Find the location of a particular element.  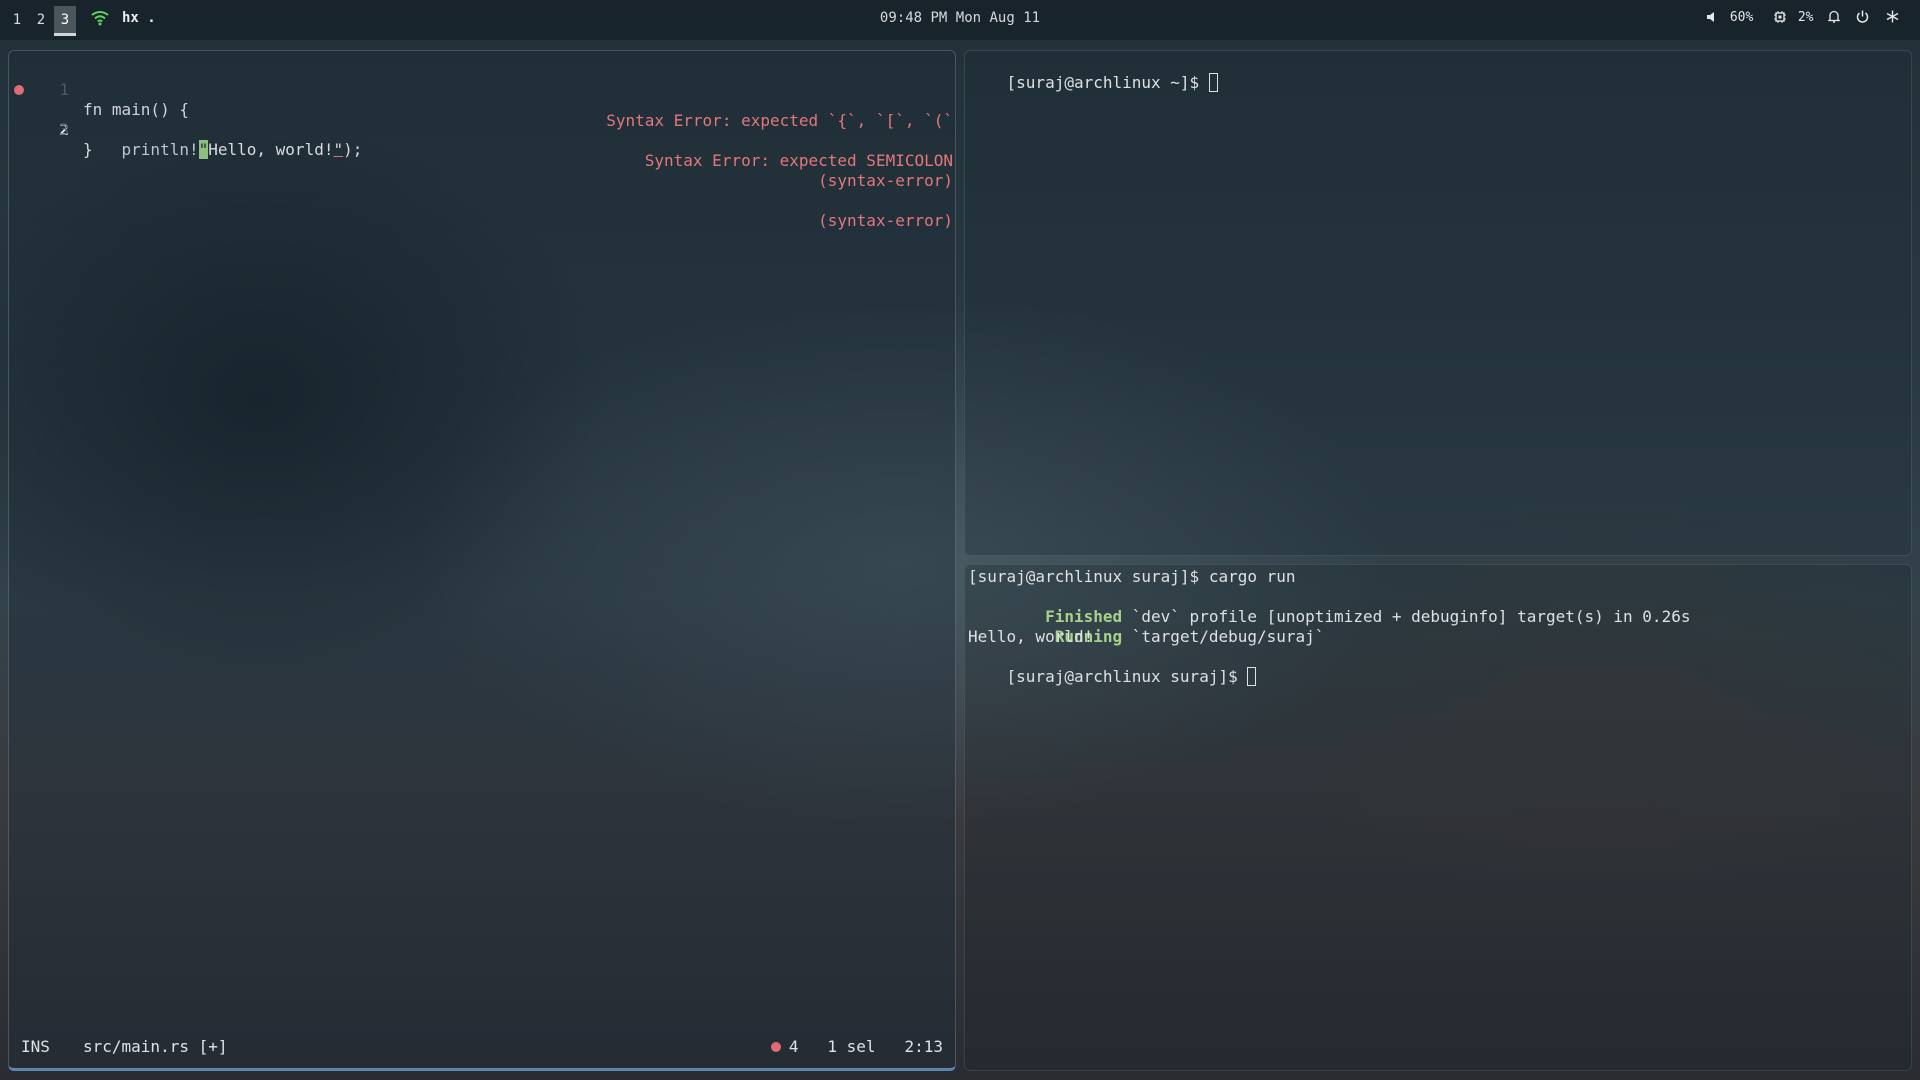

snowflake-icon is located at coordinates (1892, 16).